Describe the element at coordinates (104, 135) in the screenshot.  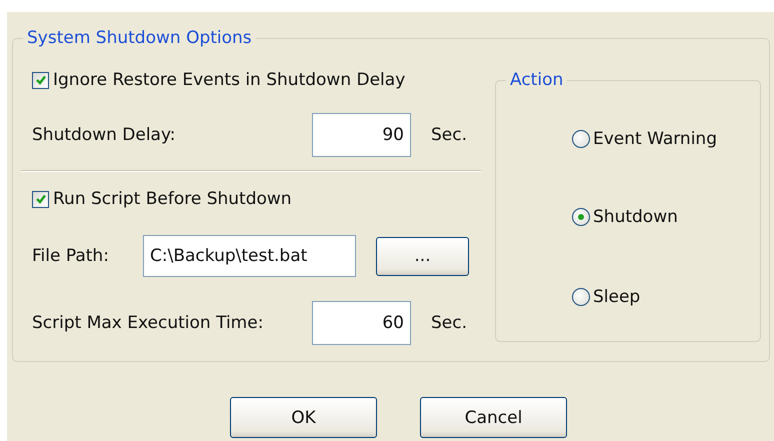
I see `field-label: Shutdown Delay:` at that location.